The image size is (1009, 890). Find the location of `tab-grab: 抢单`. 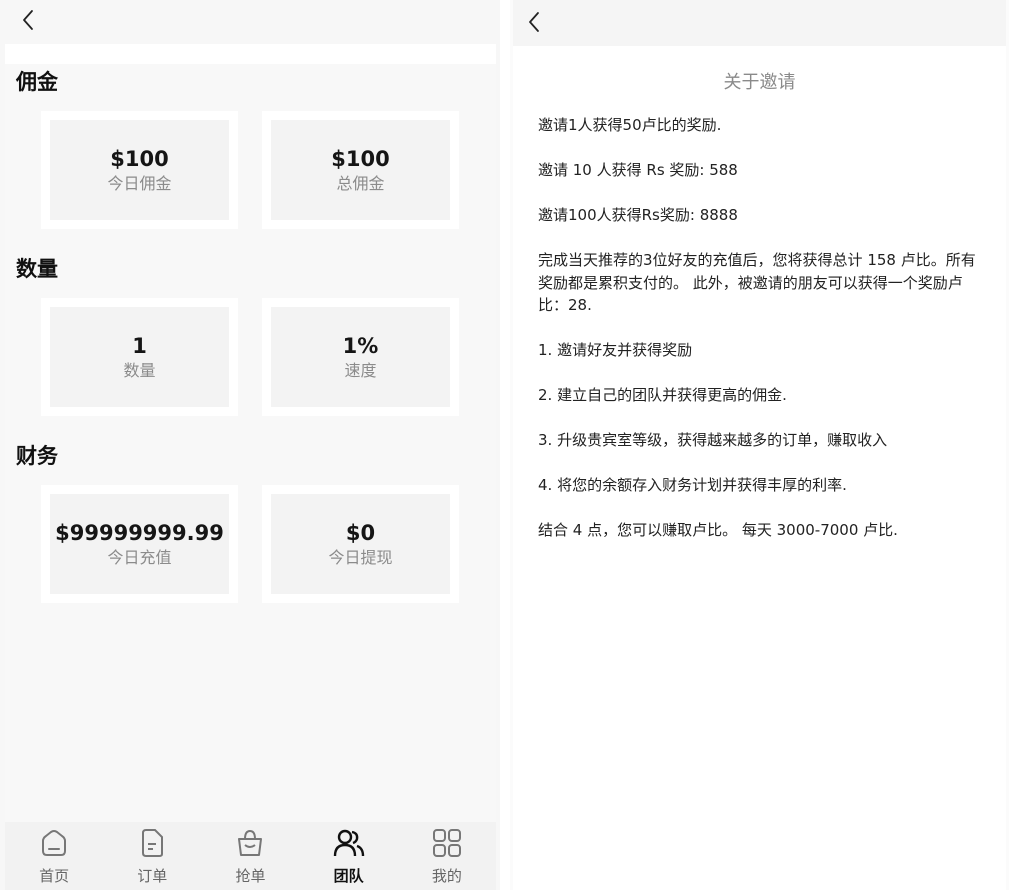

tab-grab: 抢单 is located at coordinates (250, 854).